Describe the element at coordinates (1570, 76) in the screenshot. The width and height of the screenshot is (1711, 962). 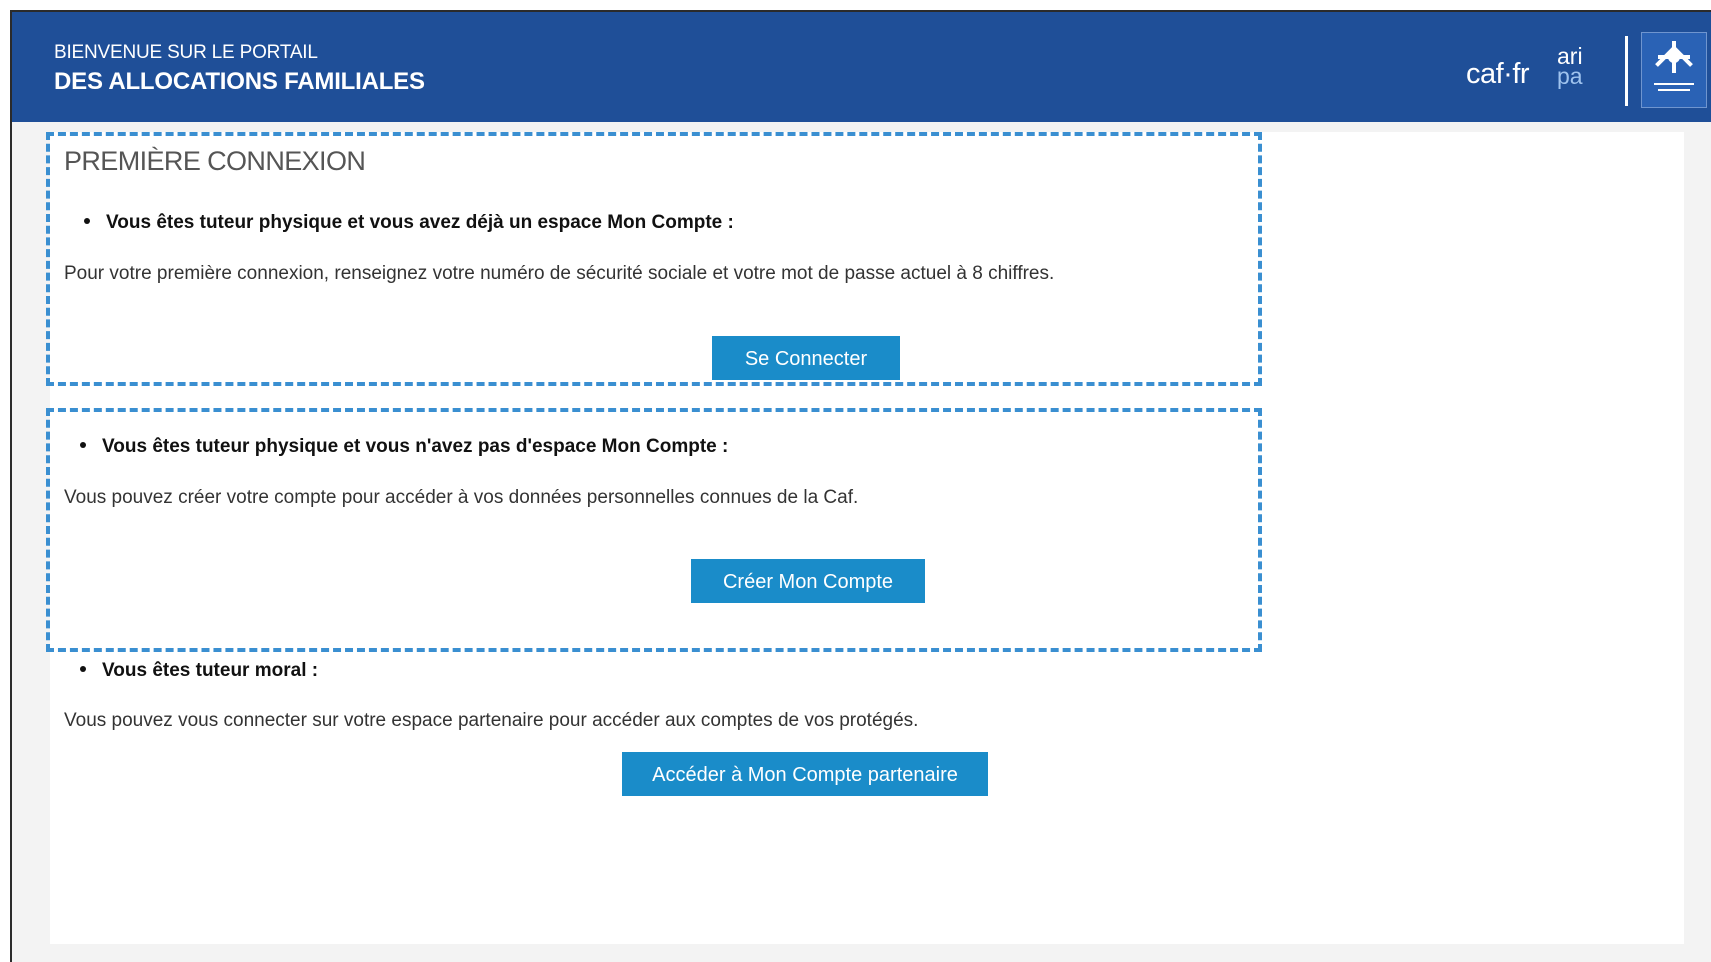
I see `aripa-logo-bottom: pa` at that location.